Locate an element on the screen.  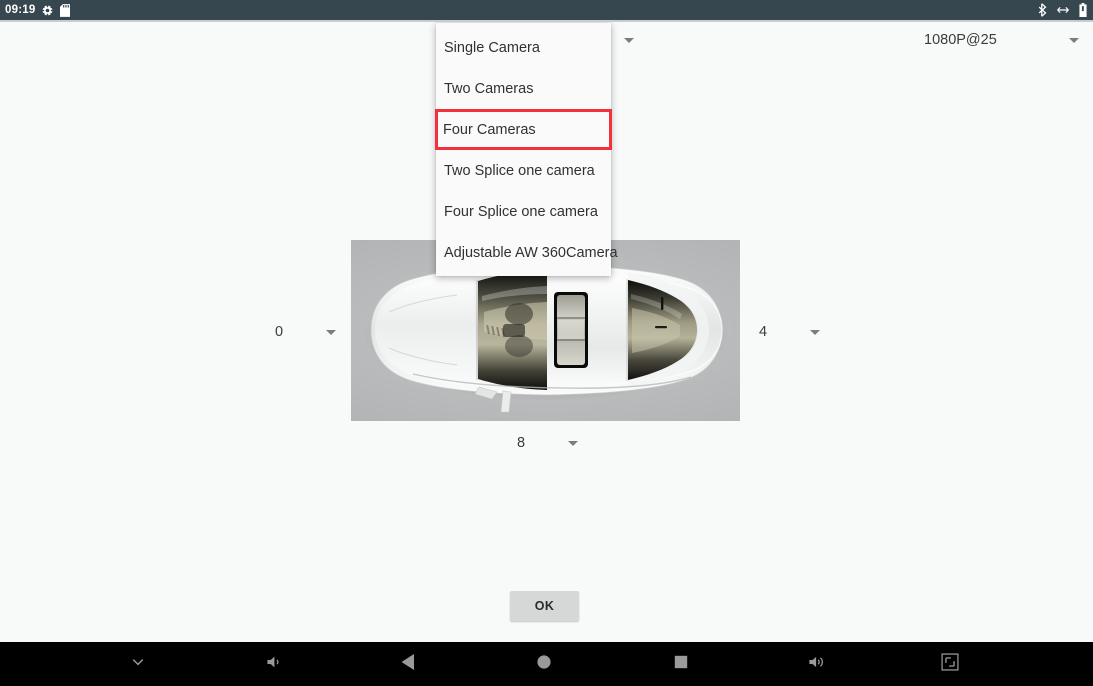
menu-item-single-camera: Single Camera is located at coordinates (523, 47).